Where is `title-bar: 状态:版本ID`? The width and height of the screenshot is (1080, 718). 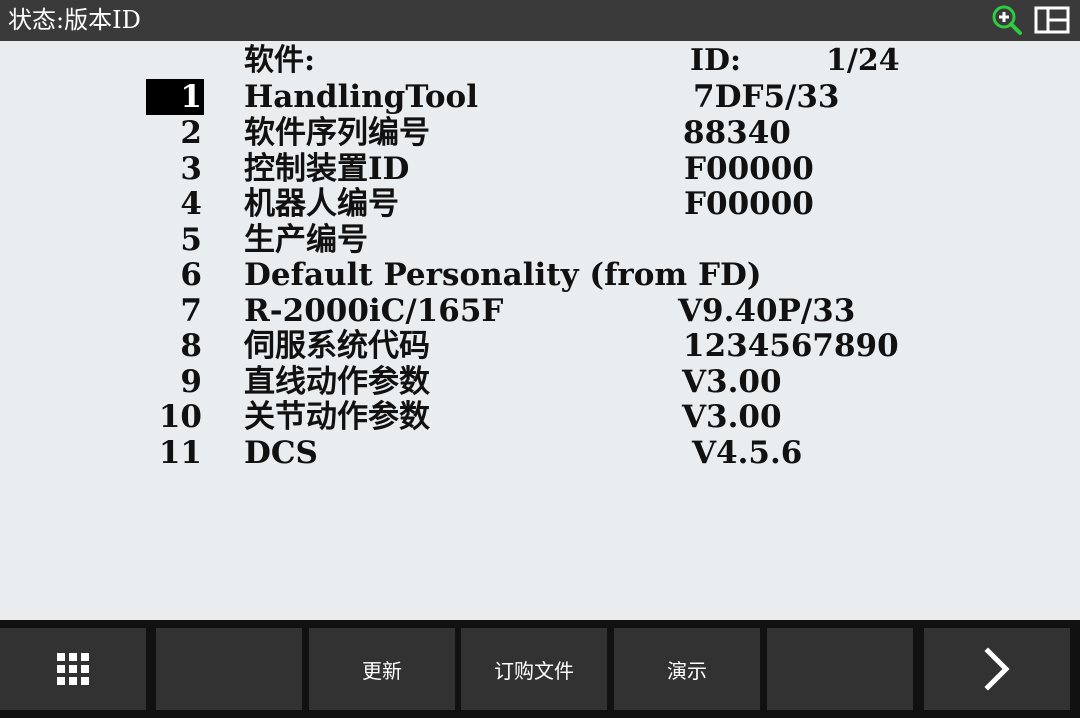 title-bar: 状态:版本ID is located at coordinates (540, 20).